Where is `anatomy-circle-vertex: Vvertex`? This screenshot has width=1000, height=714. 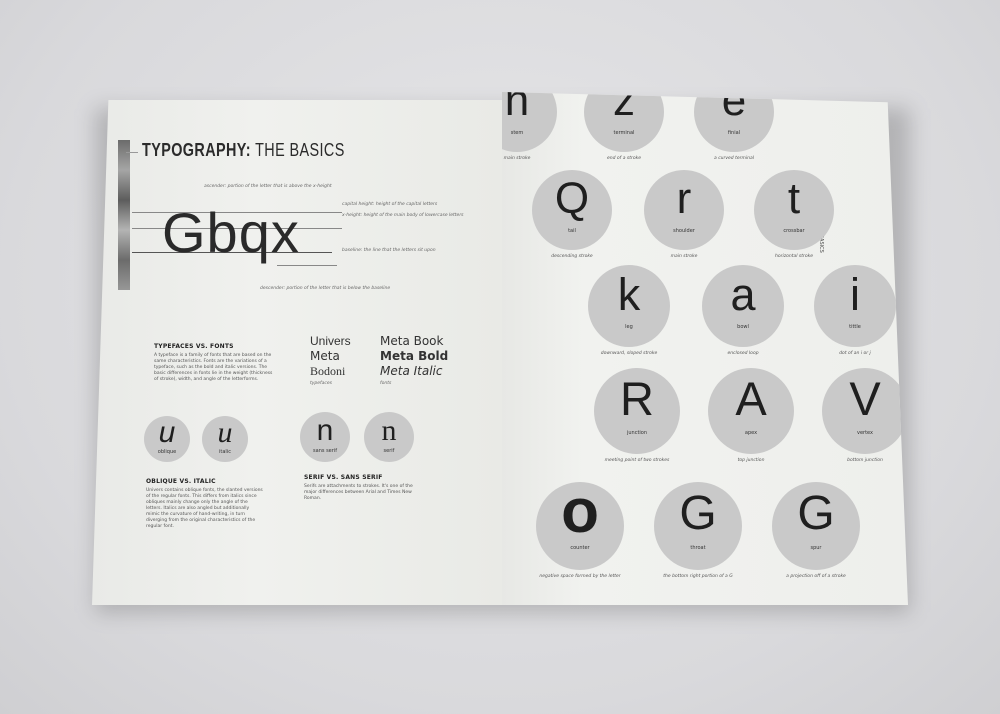 anatomy-circle-vertex: Vvertex is located at coordinates (865, 411).